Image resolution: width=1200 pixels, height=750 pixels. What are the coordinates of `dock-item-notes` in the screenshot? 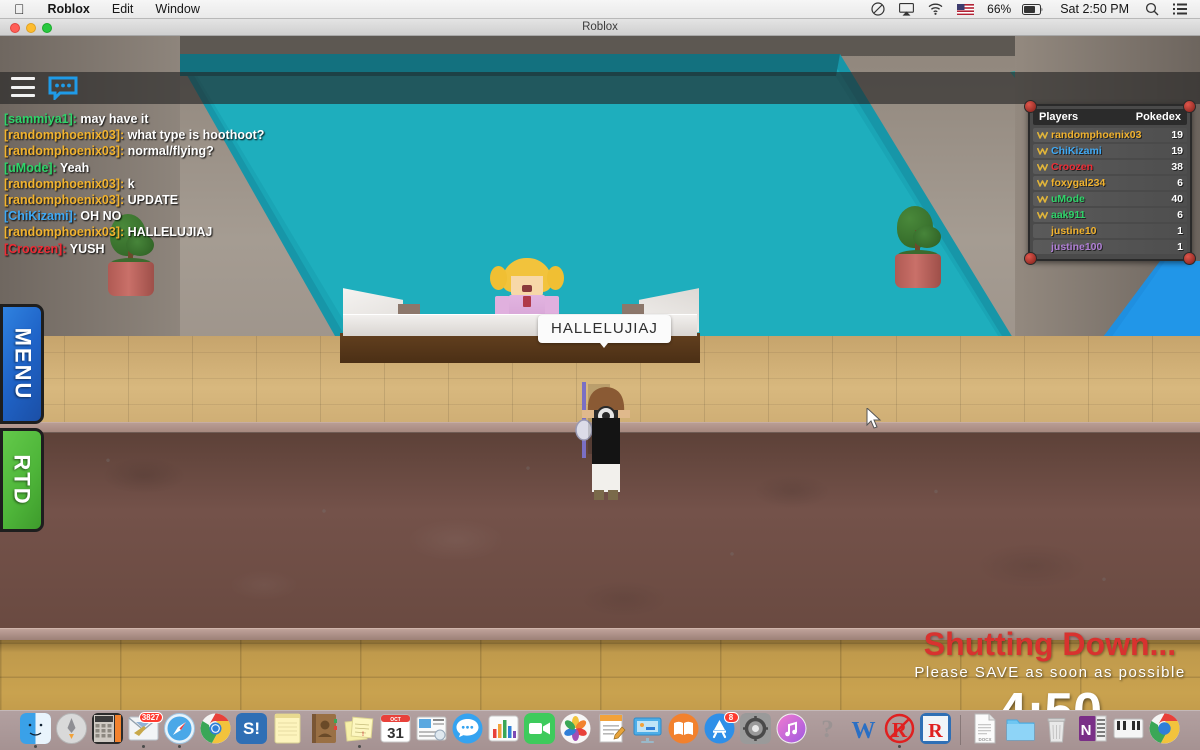 It's located at (288, 731).